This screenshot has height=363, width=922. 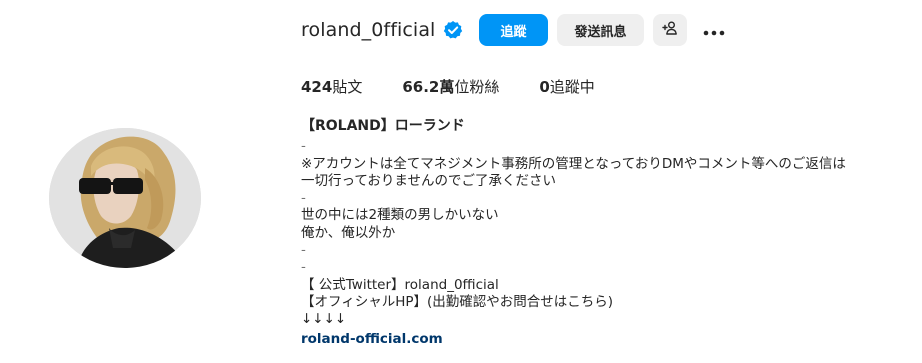 I want to click on profile-website-link: roland-official.com, so click(x=611, y=339).